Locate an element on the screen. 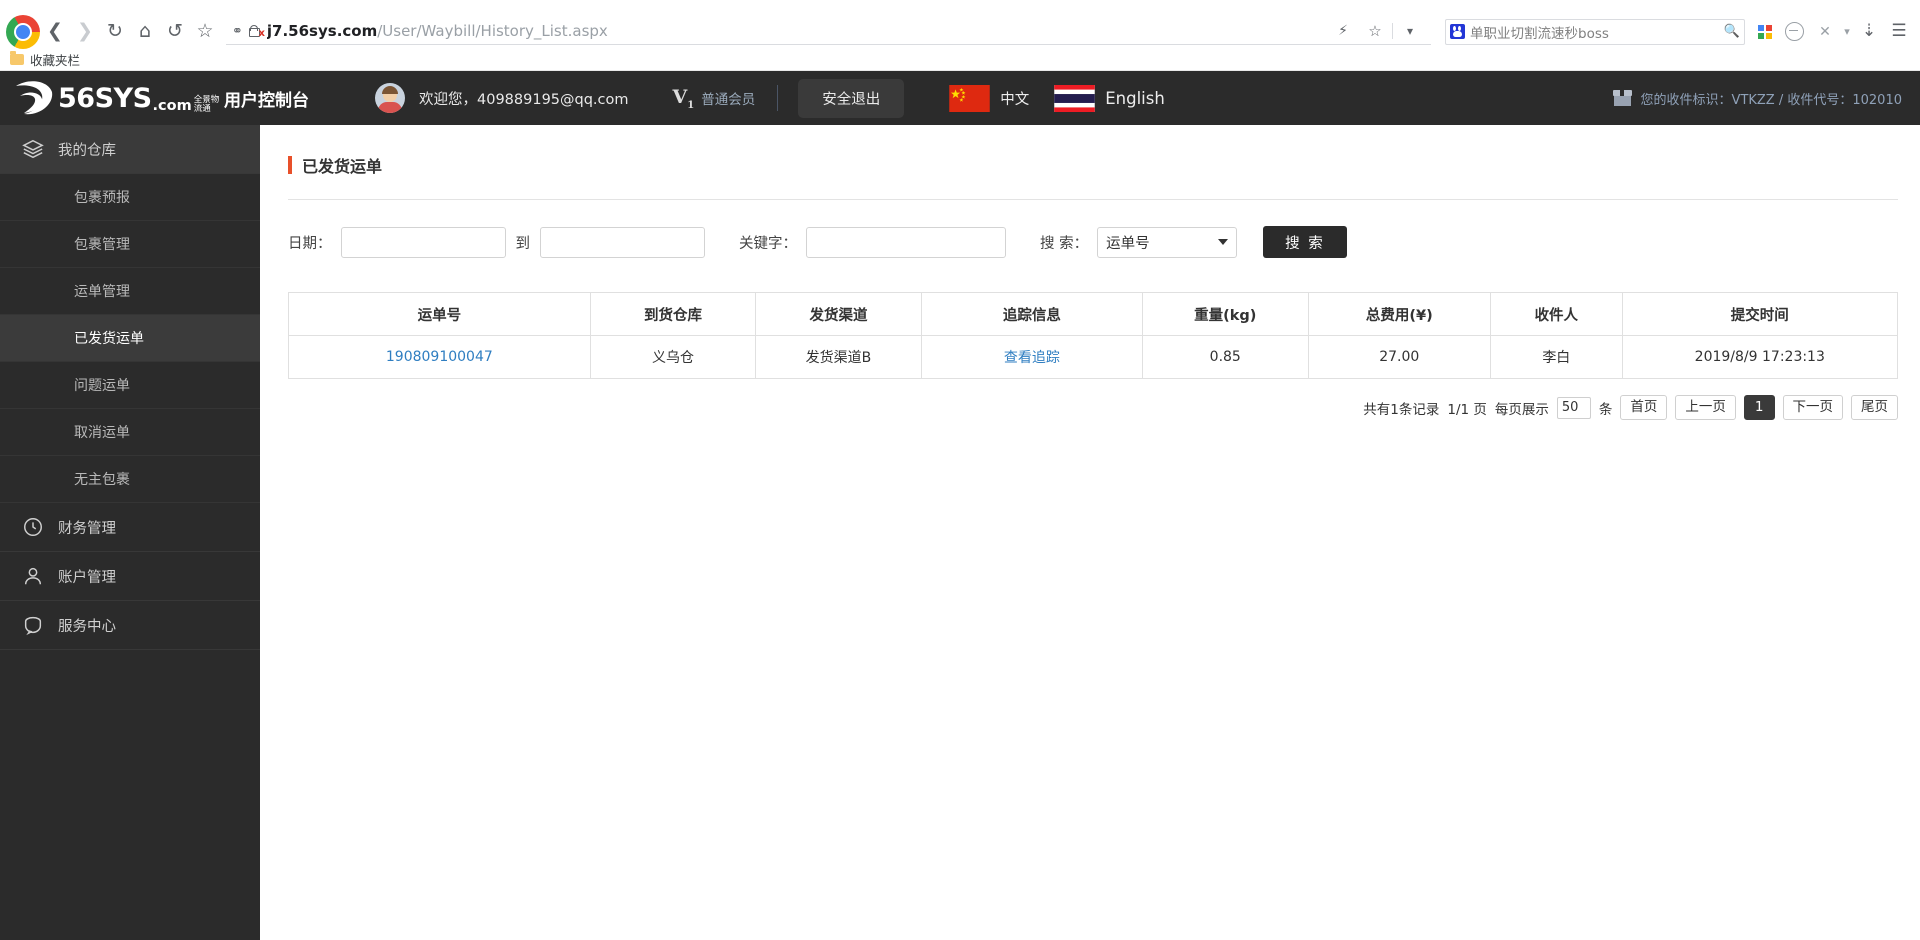 The width and height of the screenshot is (1920, 940). sidebar-item-forecast: 包裹预报 is located at coordinates (130, 197).